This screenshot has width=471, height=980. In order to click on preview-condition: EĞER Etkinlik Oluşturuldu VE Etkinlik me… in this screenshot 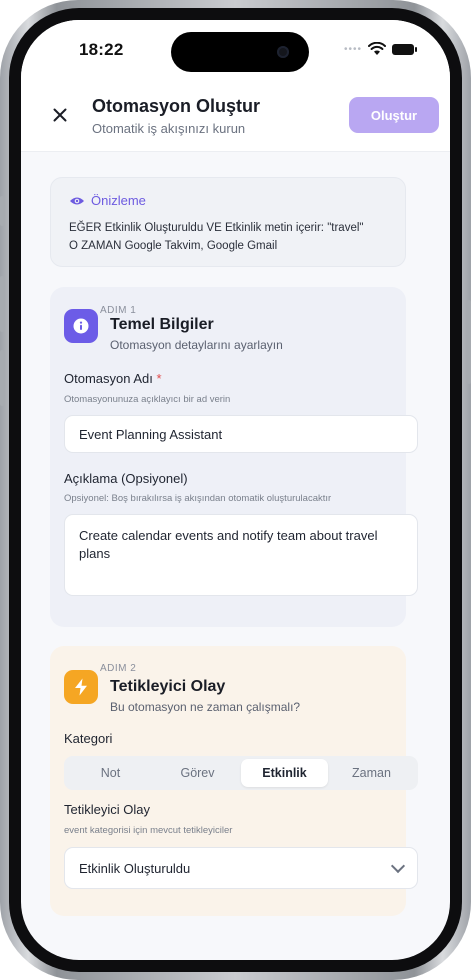, I will do `click(216, 228)`.